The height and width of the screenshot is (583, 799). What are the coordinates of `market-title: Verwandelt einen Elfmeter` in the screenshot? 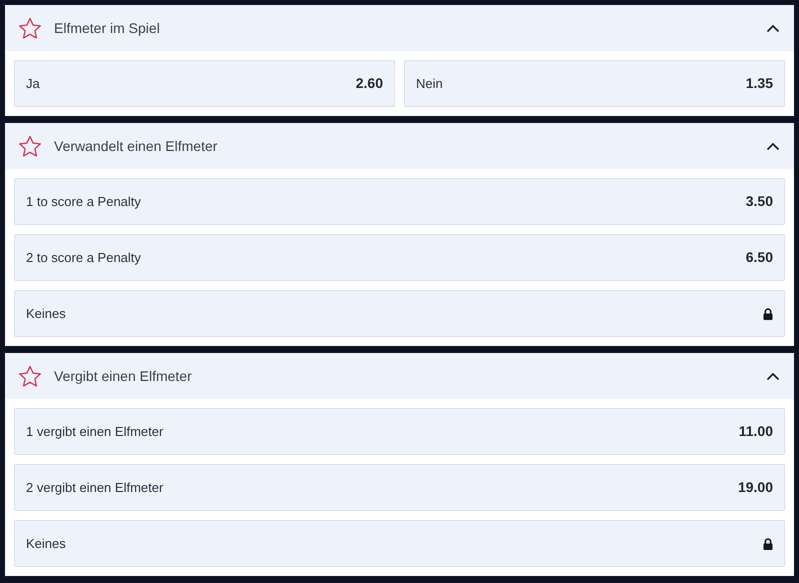 It's located at (136, 146).